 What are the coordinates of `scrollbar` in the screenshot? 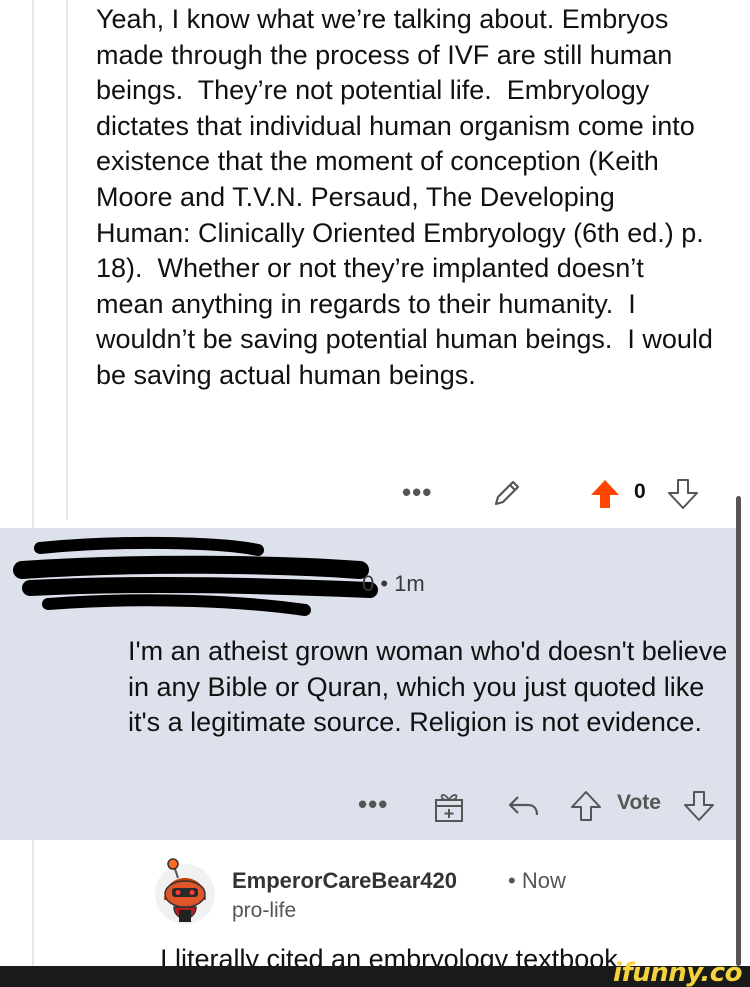 It's located at (738, 731).